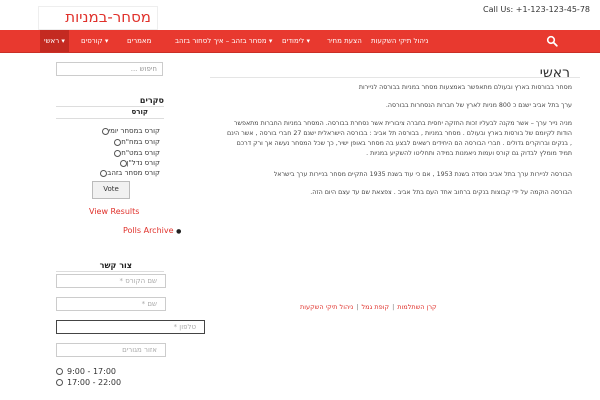 This screenshot has width=600, height=400. Describe the element at coordinates (111, 304) in the screenshot. I see `name-field: שם *` at that location.